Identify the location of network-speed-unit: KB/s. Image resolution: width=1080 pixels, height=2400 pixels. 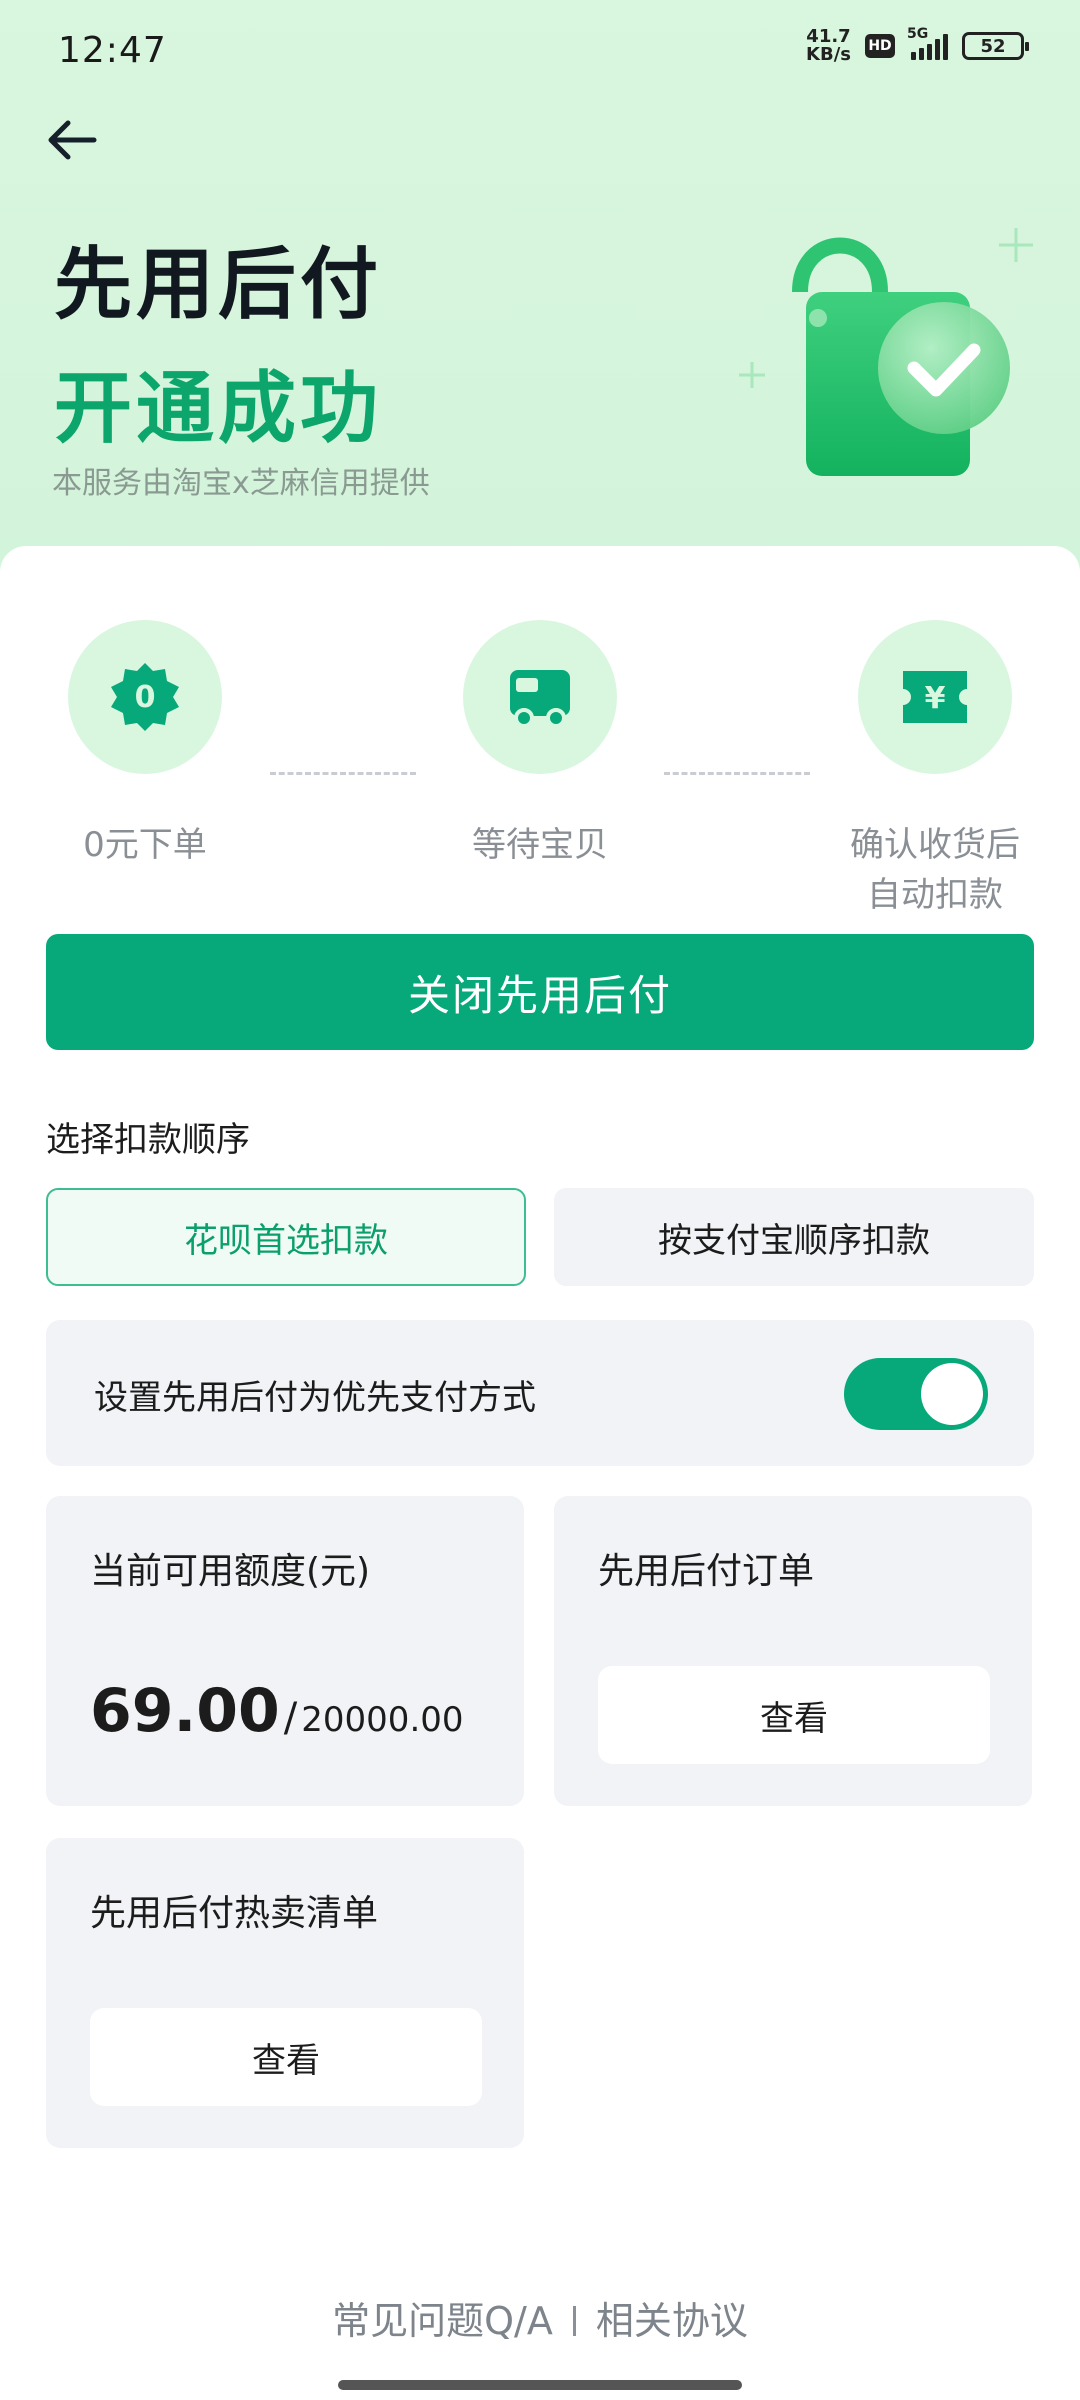
(828, 54).